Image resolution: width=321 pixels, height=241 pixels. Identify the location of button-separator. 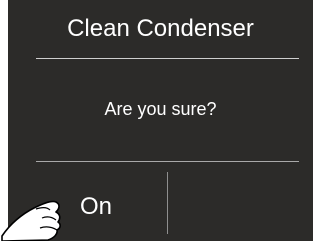
(167, 203).